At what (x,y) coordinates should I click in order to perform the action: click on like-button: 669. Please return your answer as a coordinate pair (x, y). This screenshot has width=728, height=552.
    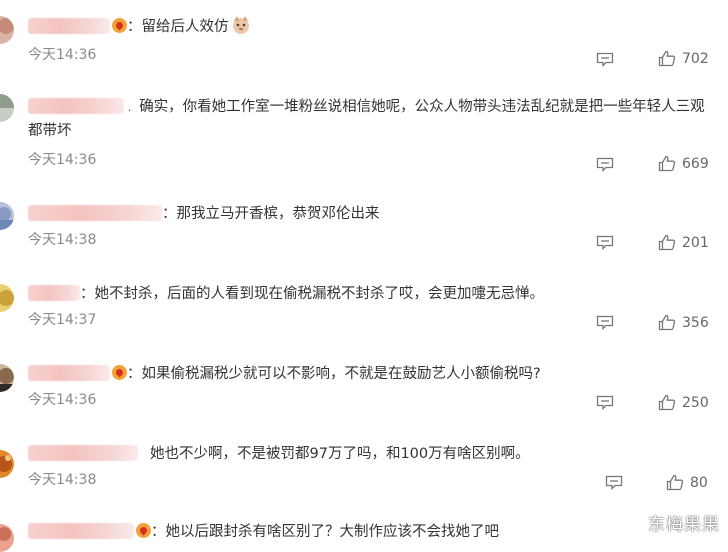
    Looking at the image, I should click on (683, 163).